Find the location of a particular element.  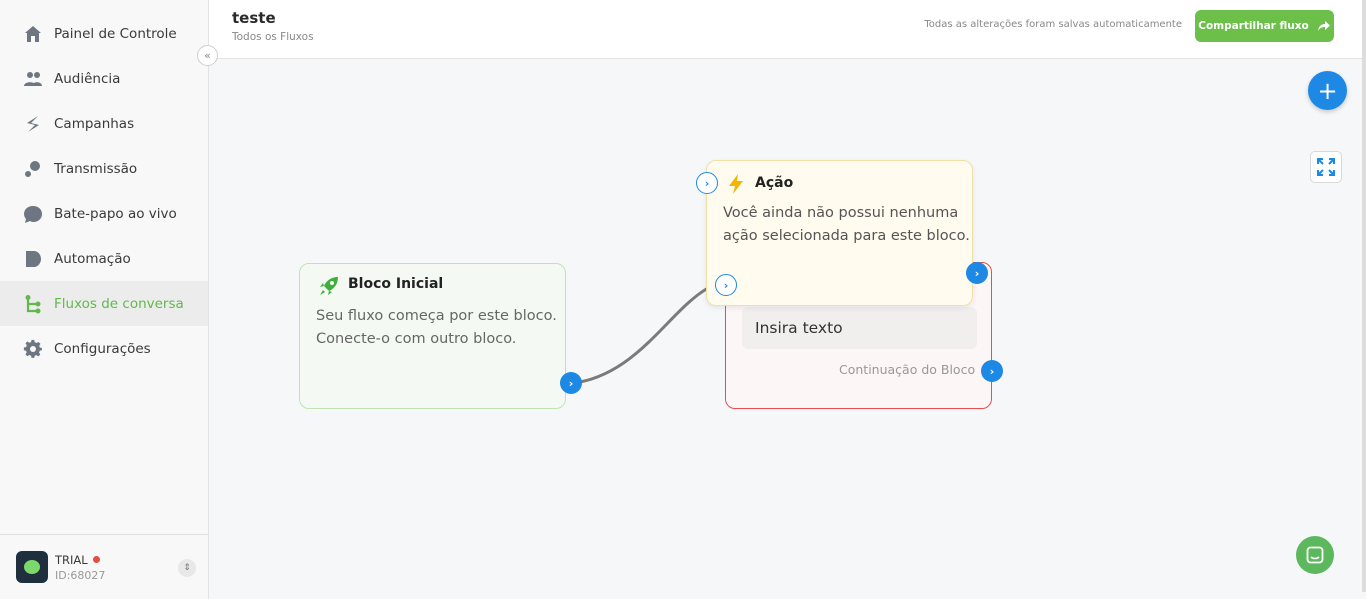

start-block-line-1: Seu fluxo começa por este bloco. is located at coordinates (436, 316).